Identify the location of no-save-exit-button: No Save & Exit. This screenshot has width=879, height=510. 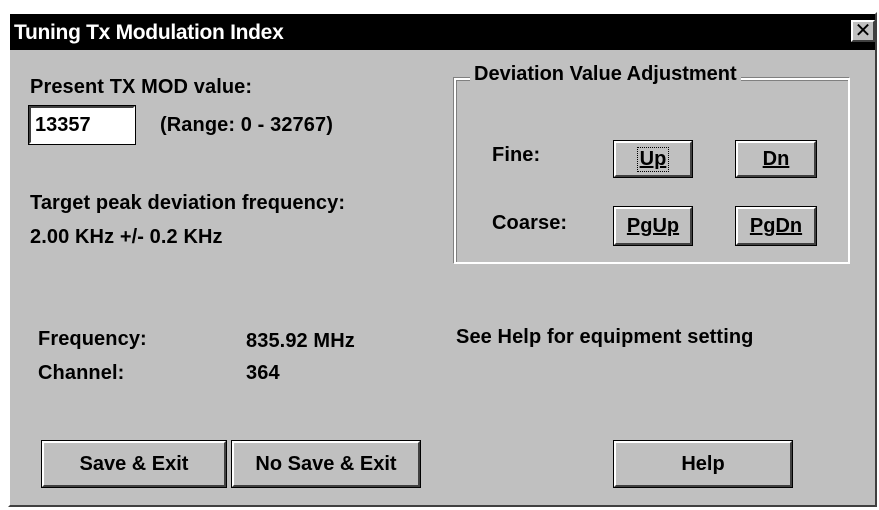
(326, 464).